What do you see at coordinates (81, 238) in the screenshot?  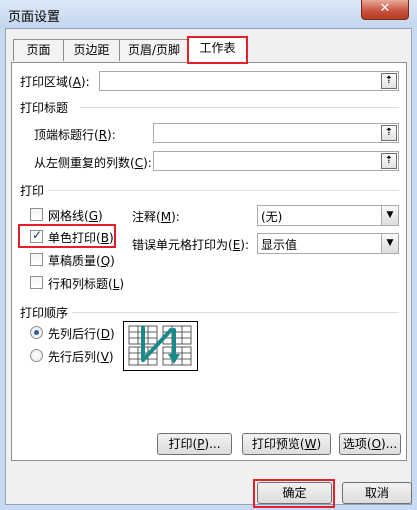 I see `black-and-white-label: 单色打印(B)` at bounding box center [81, 238].